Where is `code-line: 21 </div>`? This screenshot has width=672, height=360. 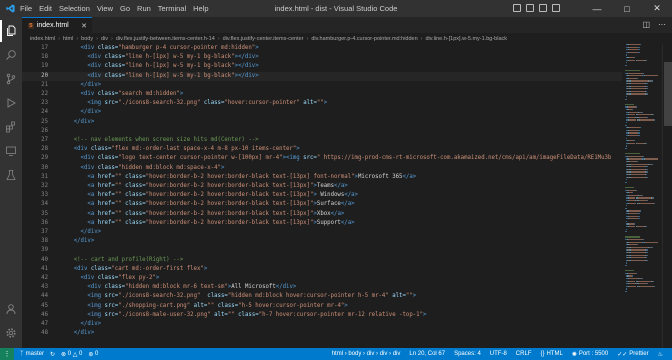 code-line: 21 </div> is located at coordinates (322, 85).